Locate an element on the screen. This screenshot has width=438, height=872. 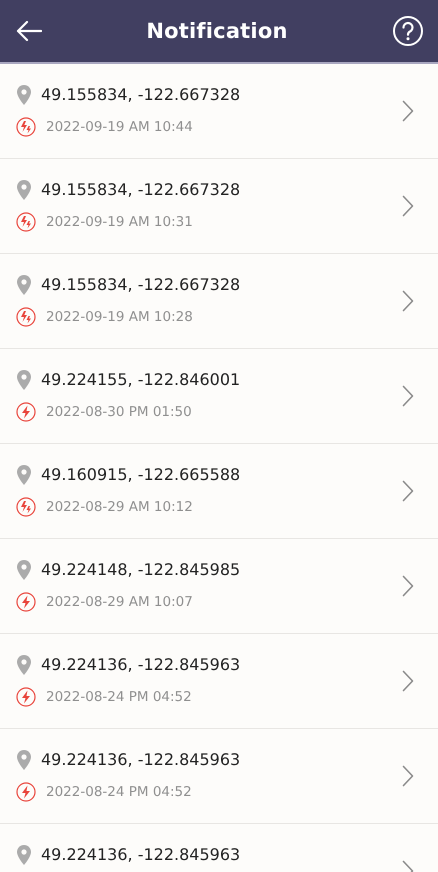
back-button is located at coordinates (29, 31).